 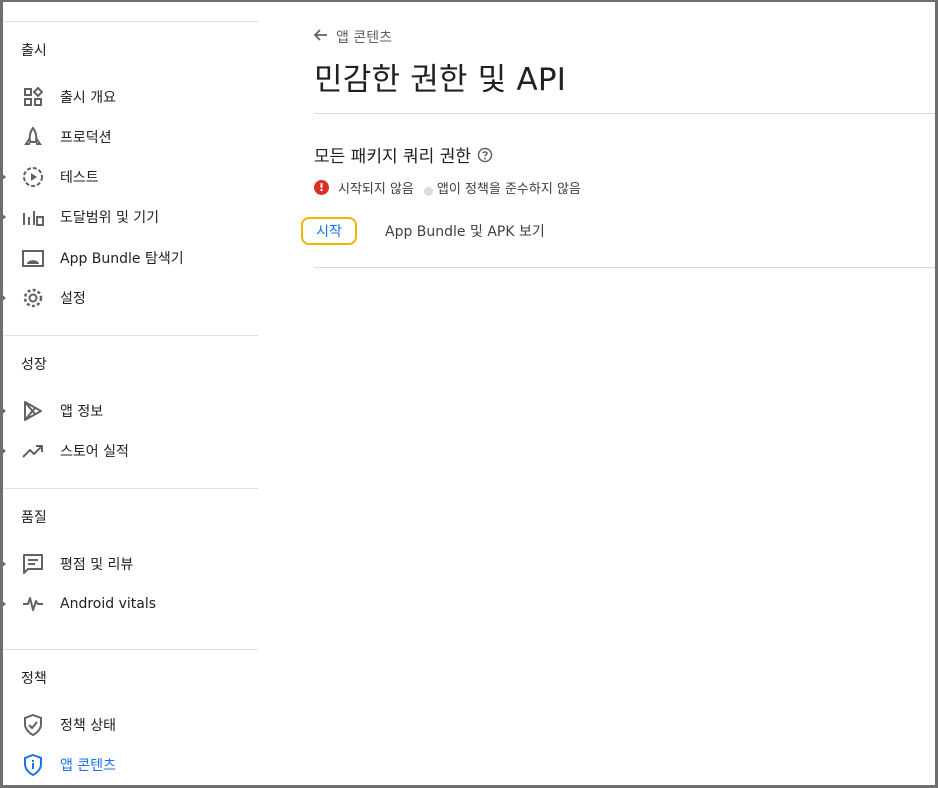 What do you see at coordinates (94, 452) in the screenshot?
I see `sidebar-item-label: 스토어 실적` at bounding box center [94, 452].